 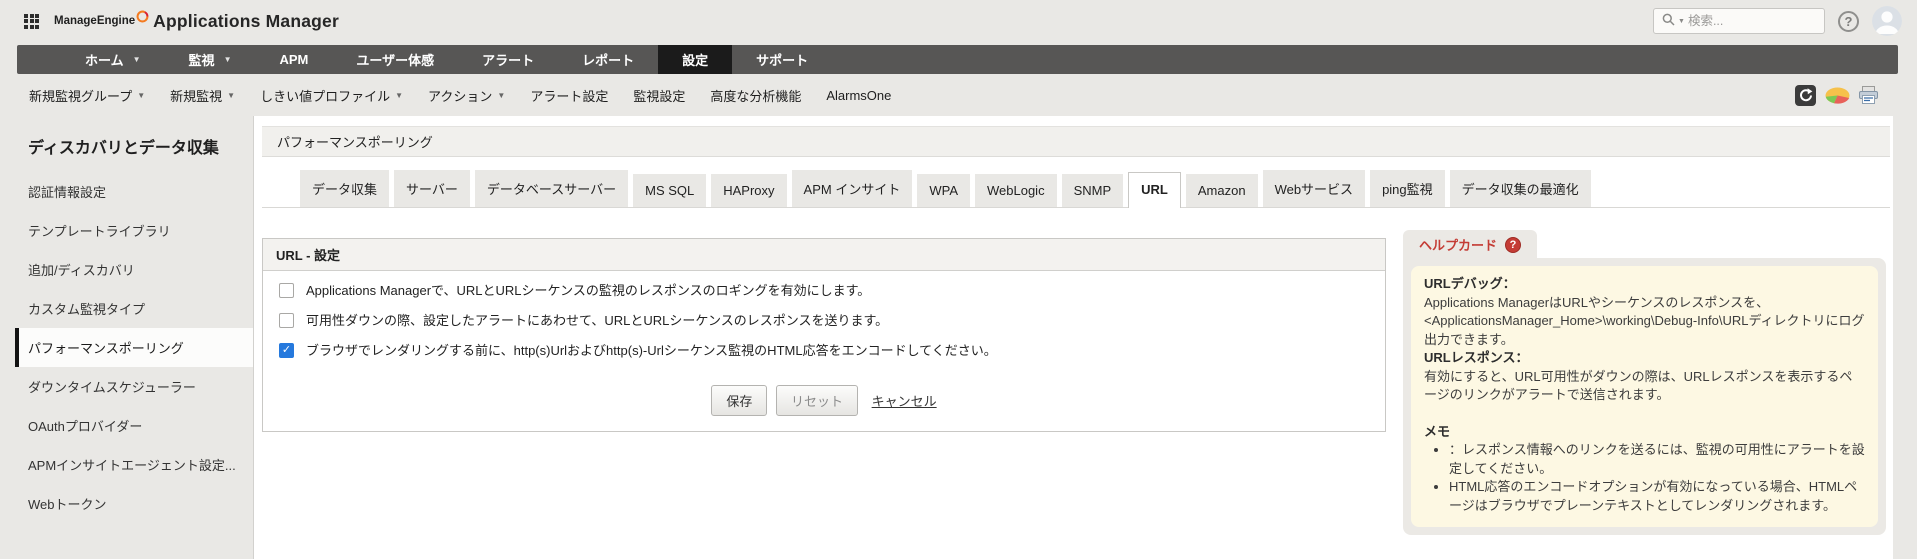 What do you see at coordinates (1221, 190) in the screenshot?
I see `tab-amazon: Amazon` at bounding box center [1221, 190].